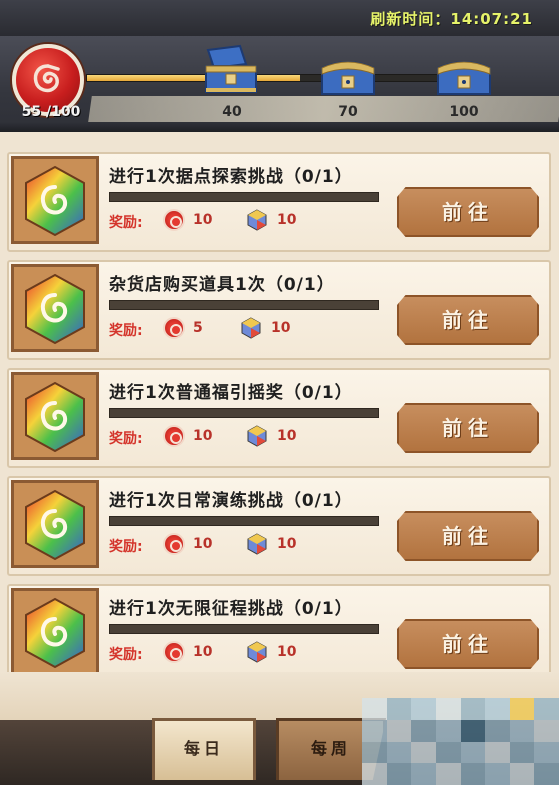  Describe the element at coordinates (279, 18) in the screenshot. I see `top-bar: 刷新时间：14:07:21` at that location.